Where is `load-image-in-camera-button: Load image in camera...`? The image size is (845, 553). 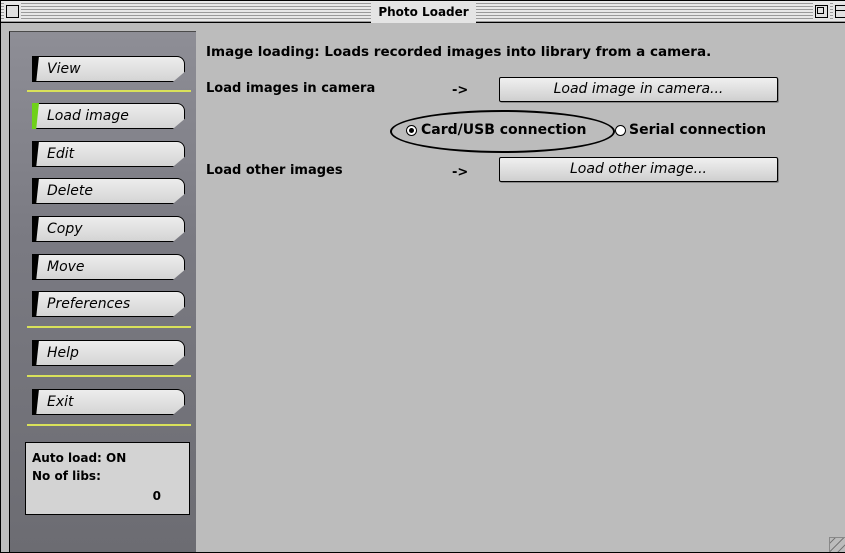 load-image-in-camera-button: Load image in camera... is located at coordinates (638, 89).